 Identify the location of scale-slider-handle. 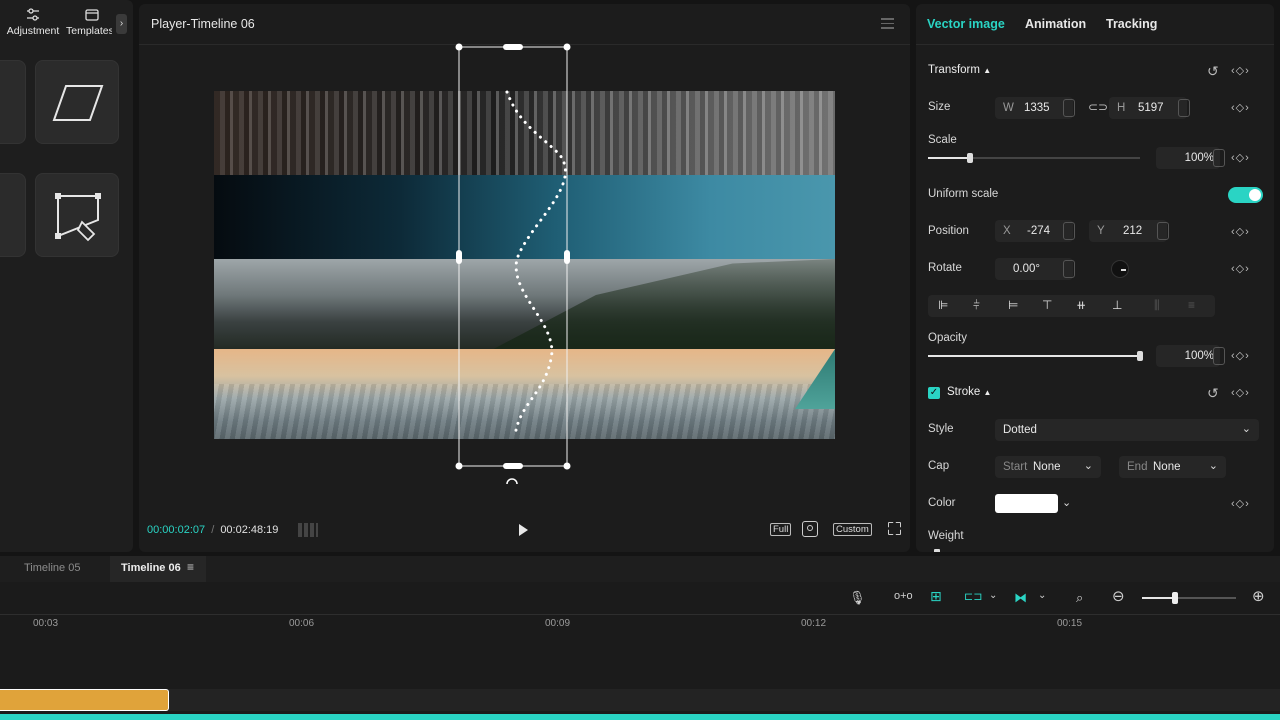
(970, 158).